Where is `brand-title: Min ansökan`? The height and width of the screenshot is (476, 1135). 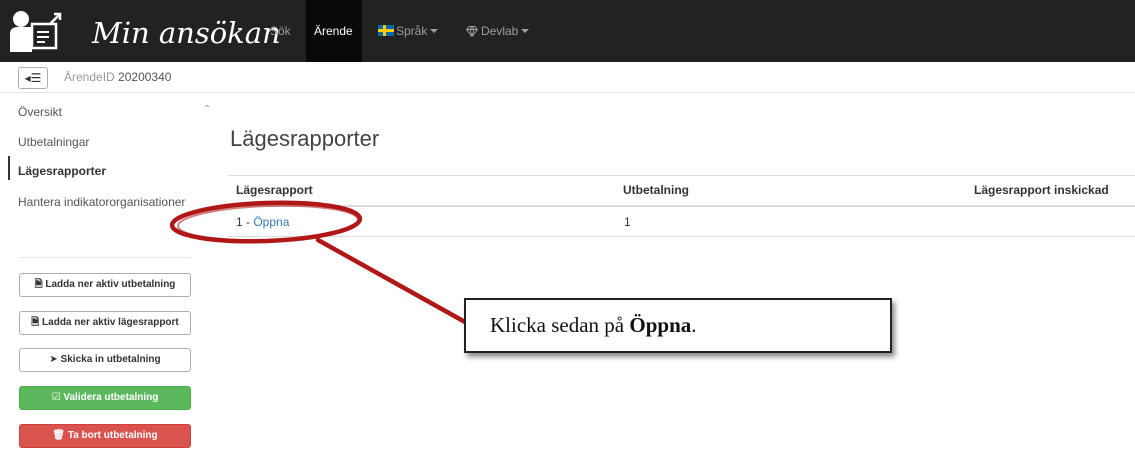 brand-title: Min ansökan is located at coordinates (186, 33).